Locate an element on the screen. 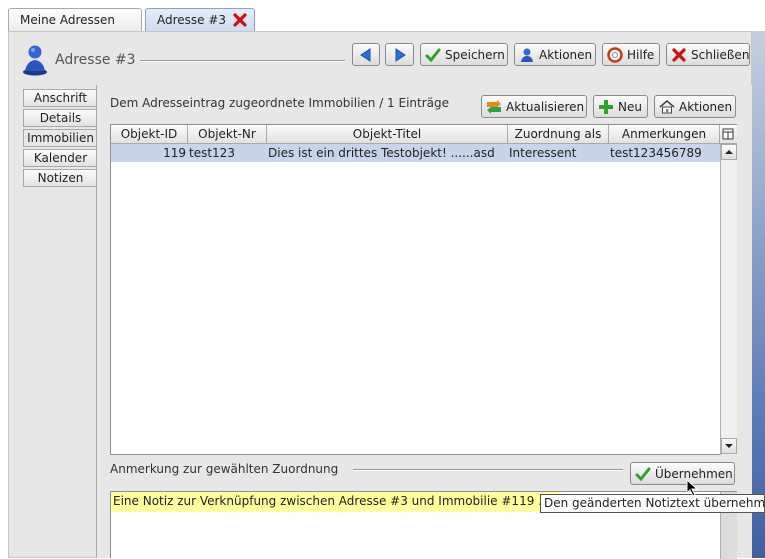 The width and height of the screenshot is (765, 559). sidebar-item-kalender: Kalender is located at coordinates (60, 158).